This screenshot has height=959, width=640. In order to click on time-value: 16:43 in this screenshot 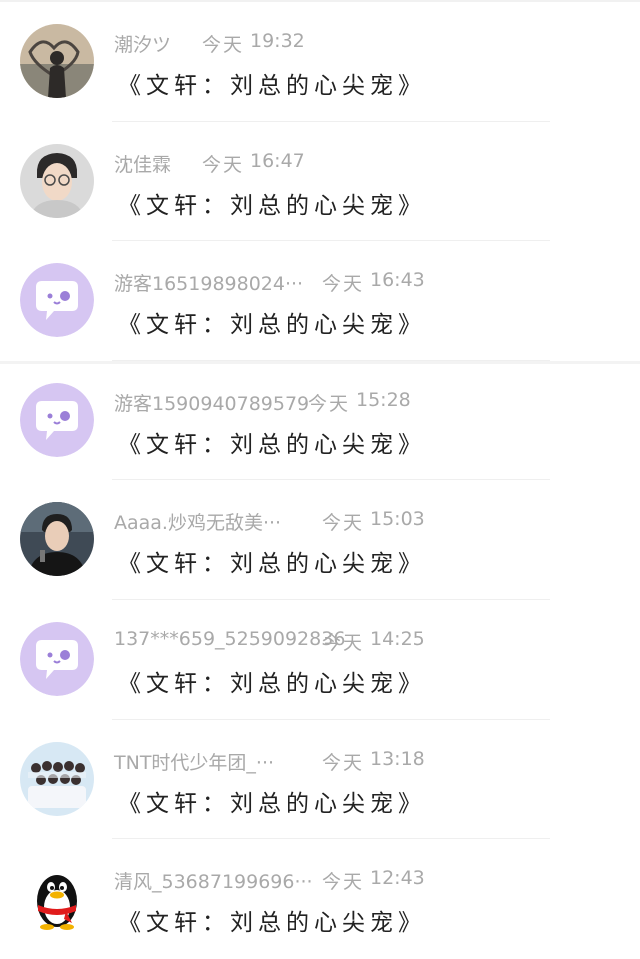, I will do `click(397, 280)`.